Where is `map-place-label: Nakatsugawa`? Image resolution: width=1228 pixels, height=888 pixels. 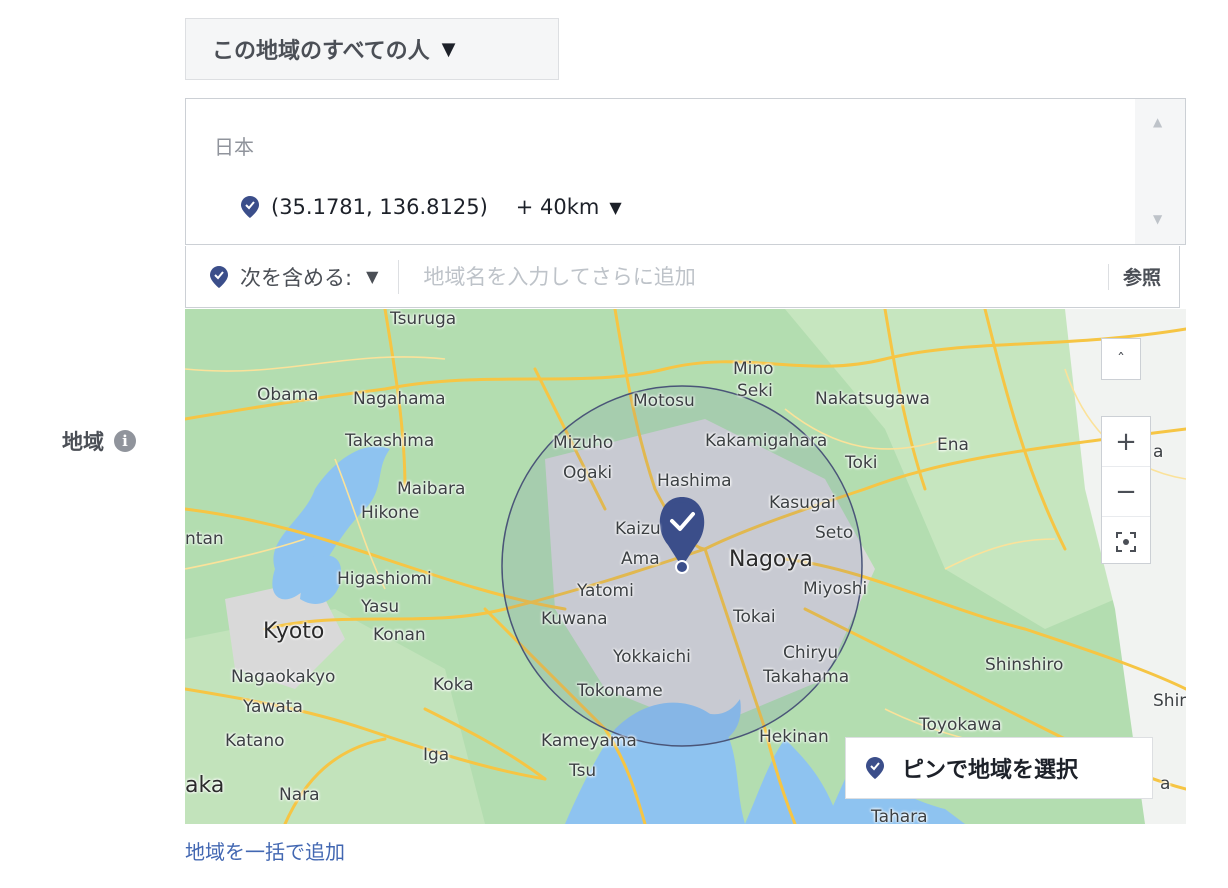
map-place-label: Nakatsugawa is located at coordinates (872, 399).